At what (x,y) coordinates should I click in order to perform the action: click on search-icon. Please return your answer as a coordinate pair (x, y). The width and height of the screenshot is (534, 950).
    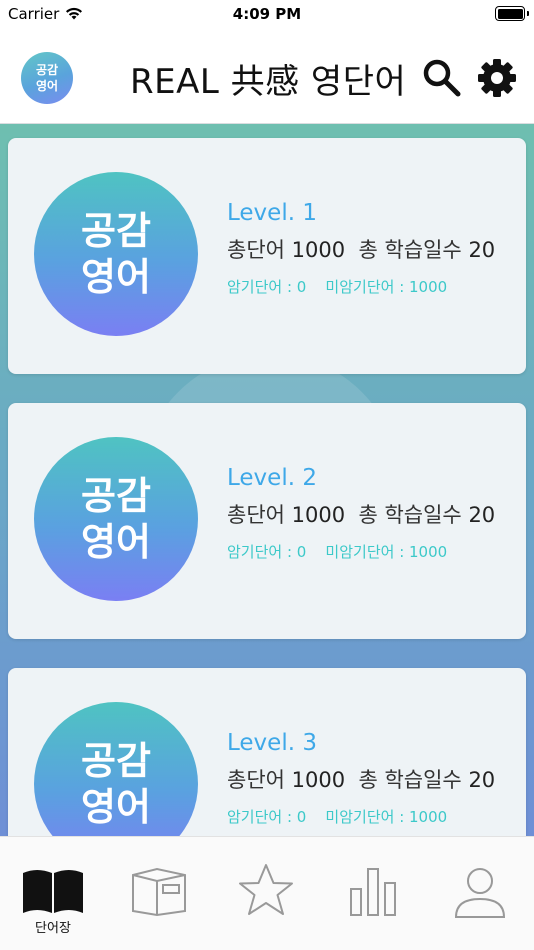
    Looking at the image, I should click on (441, 77).